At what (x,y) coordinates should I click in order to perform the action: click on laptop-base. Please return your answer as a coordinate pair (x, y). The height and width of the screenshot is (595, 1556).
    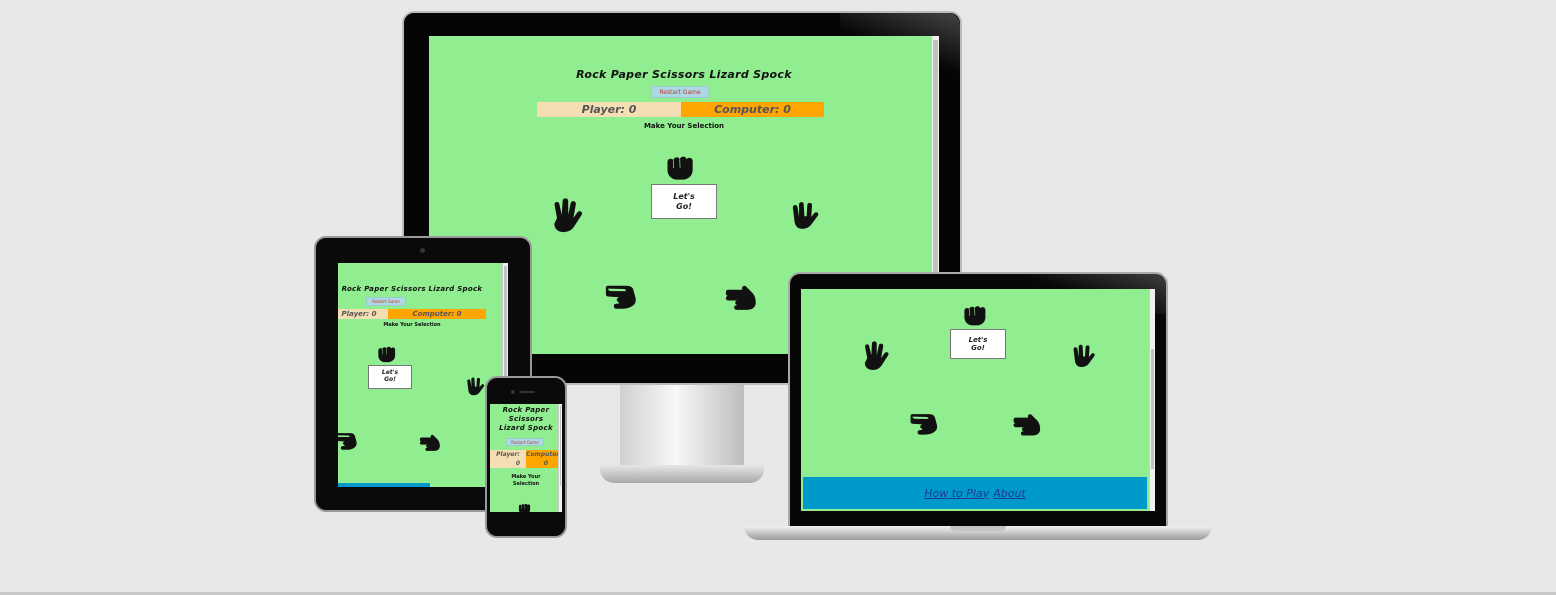
    Looking at the image, I should click on (978, 533).